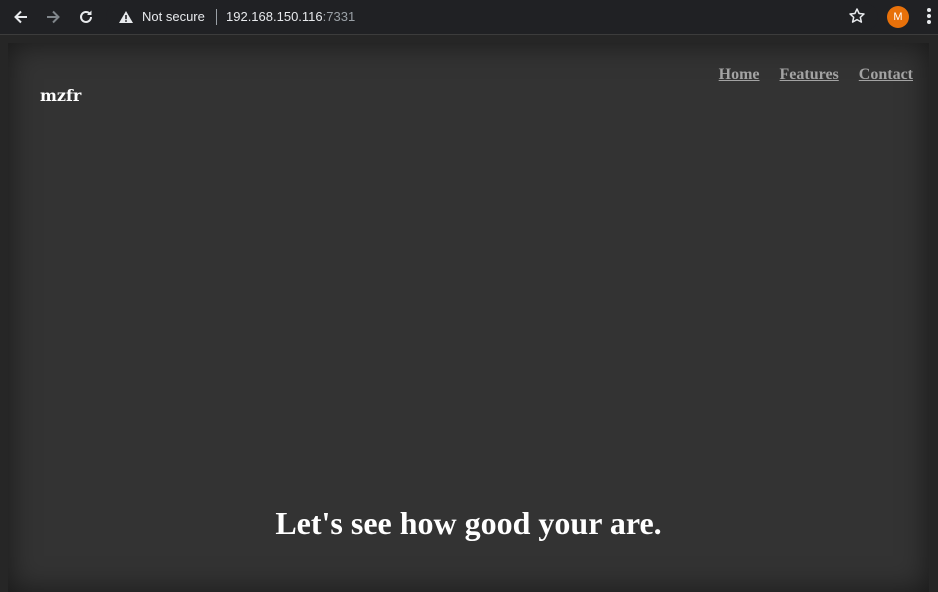 The image size is (938, 592). Describe the element at coordinates (216, 17) in the screenshot. I see `omnibox-divider` at that location.